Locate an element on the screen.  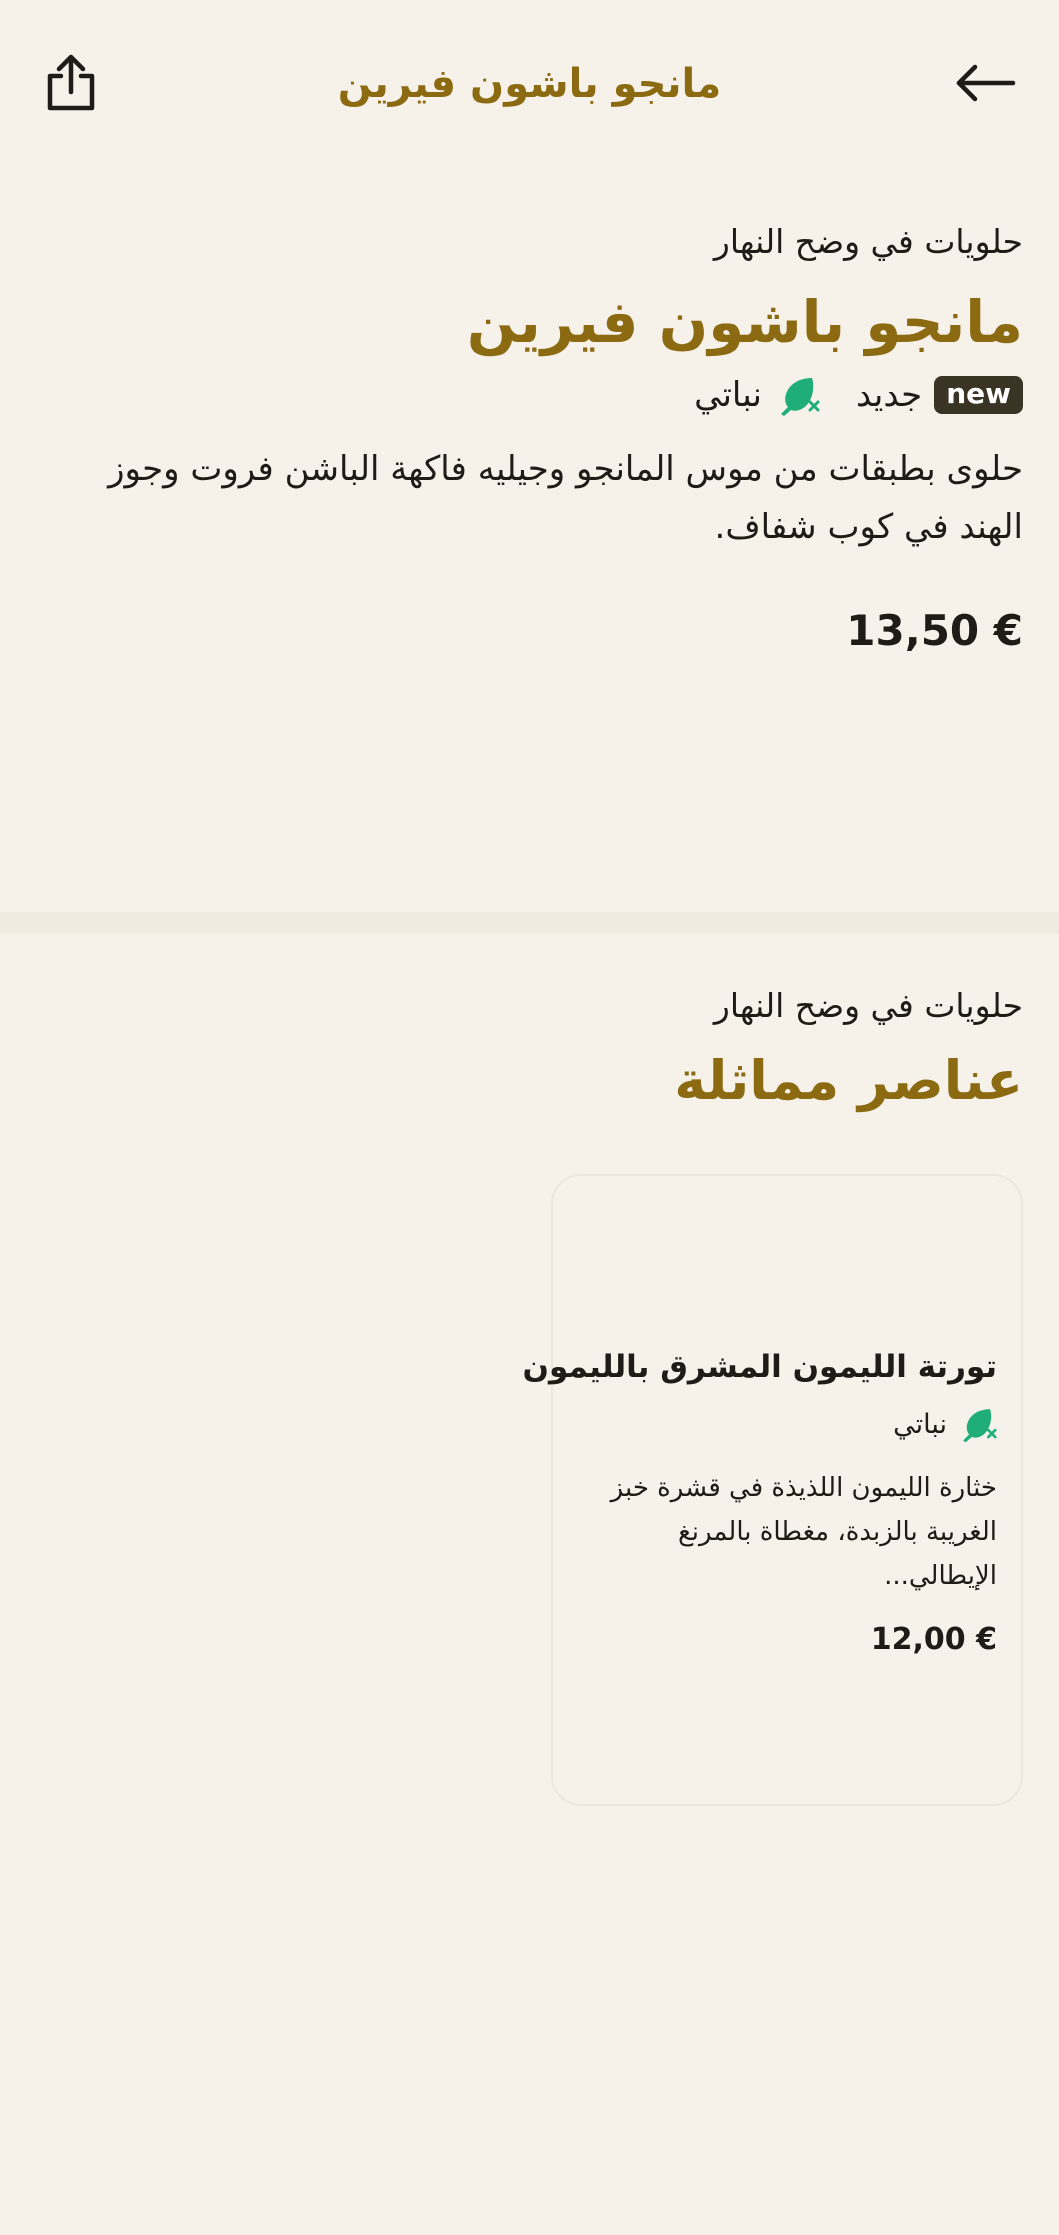
tag-new: new جديد is located at coordinates (939, 395).